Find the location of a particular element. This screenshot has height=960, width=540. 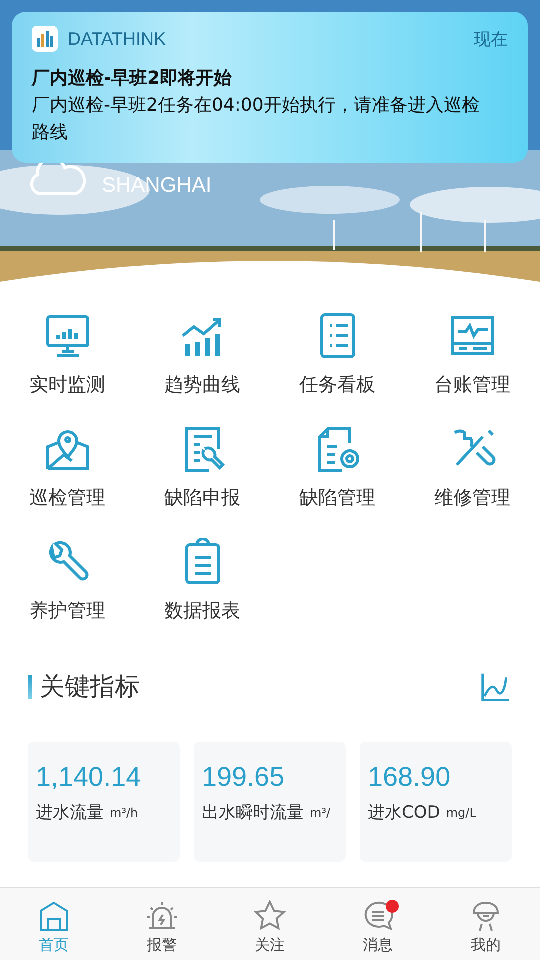

notification-title: 厂内巡检-早班2即将开始 is located at coordinates (132, 78).